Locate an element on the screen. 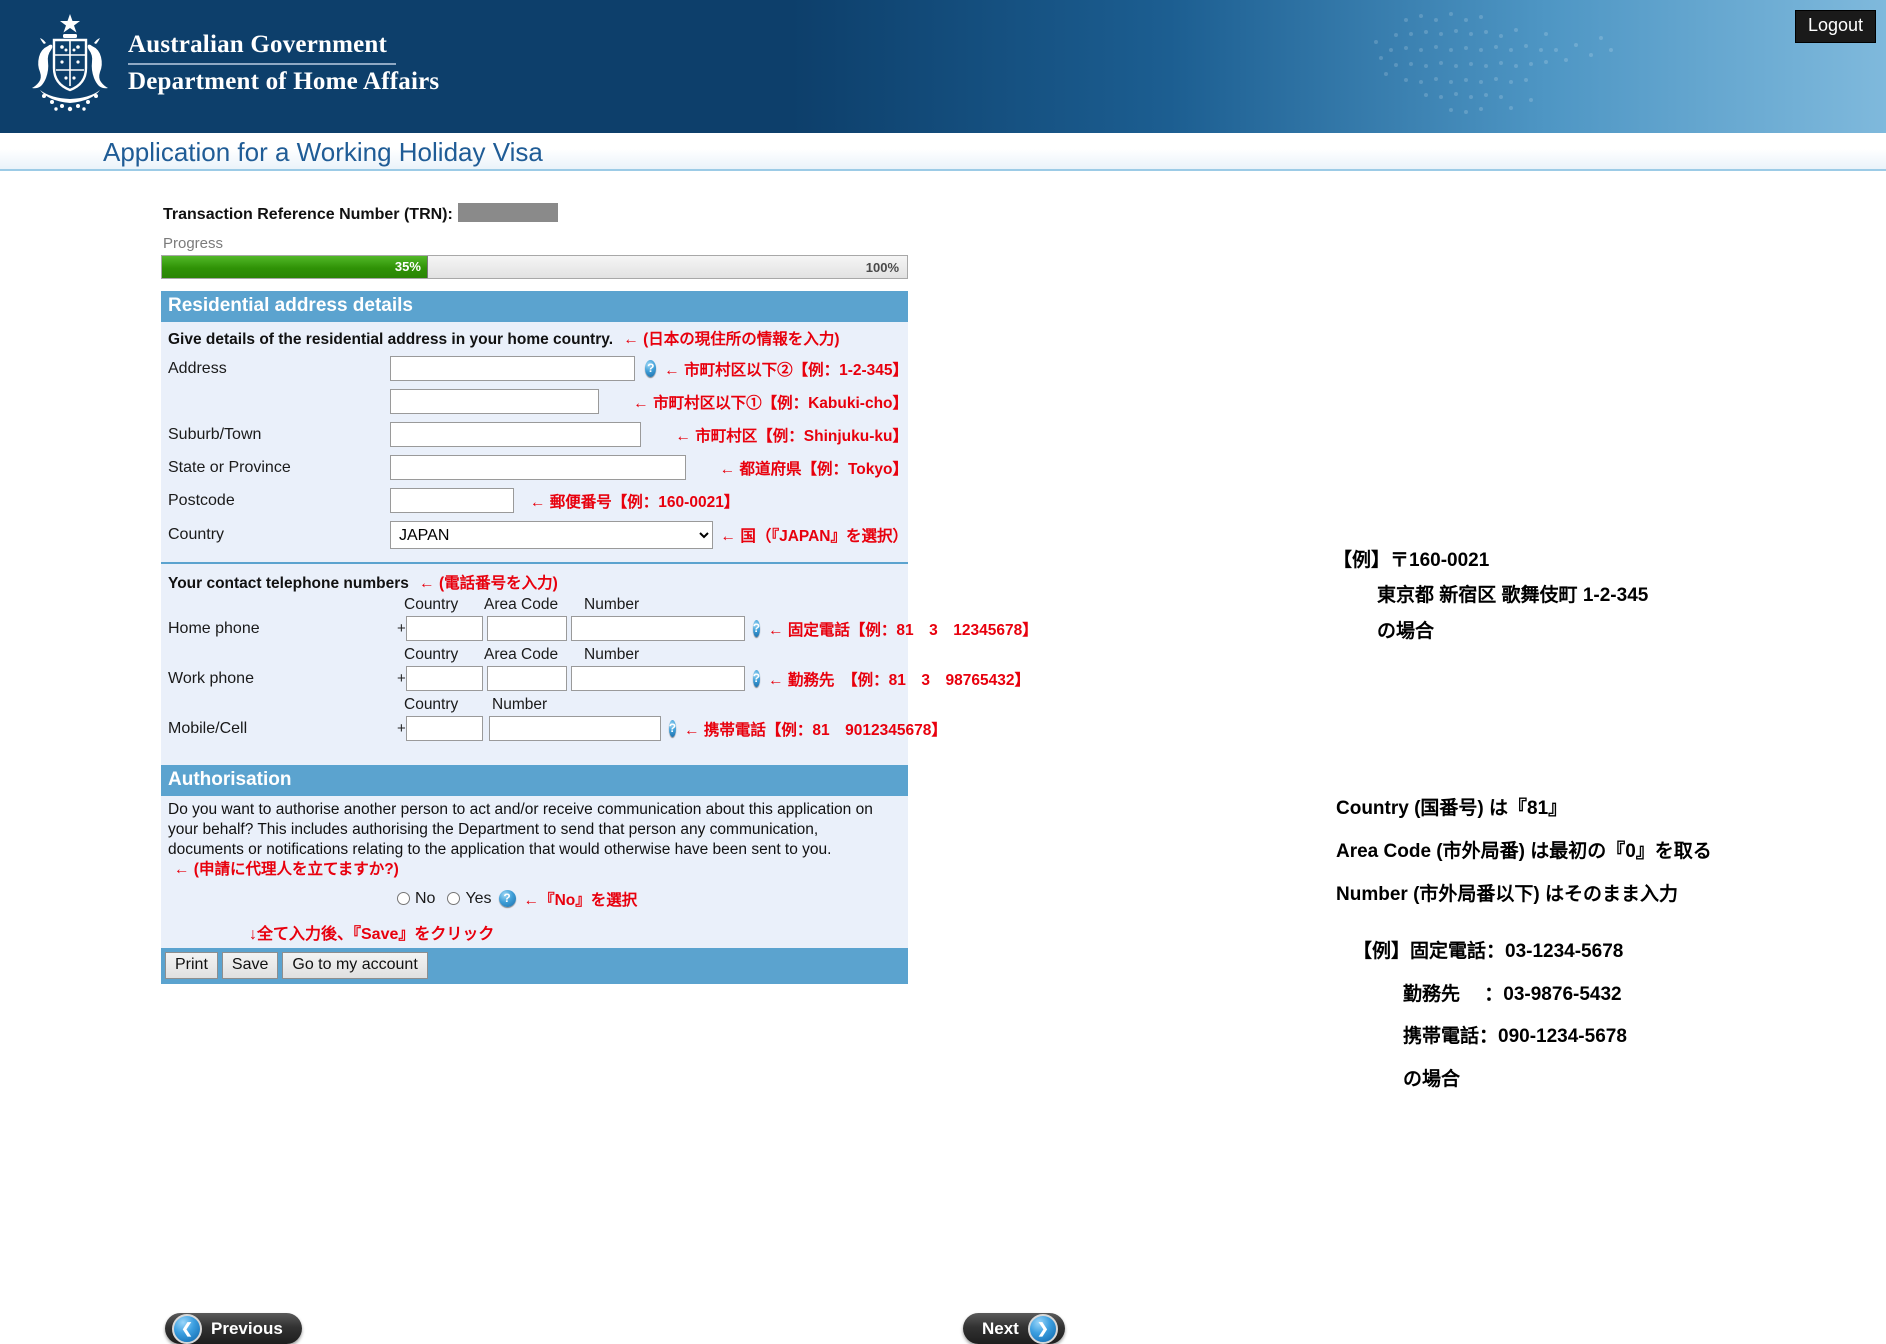 This screenshot has width=1886, height=1344. panel-gap is located at coordinates (534, 756).